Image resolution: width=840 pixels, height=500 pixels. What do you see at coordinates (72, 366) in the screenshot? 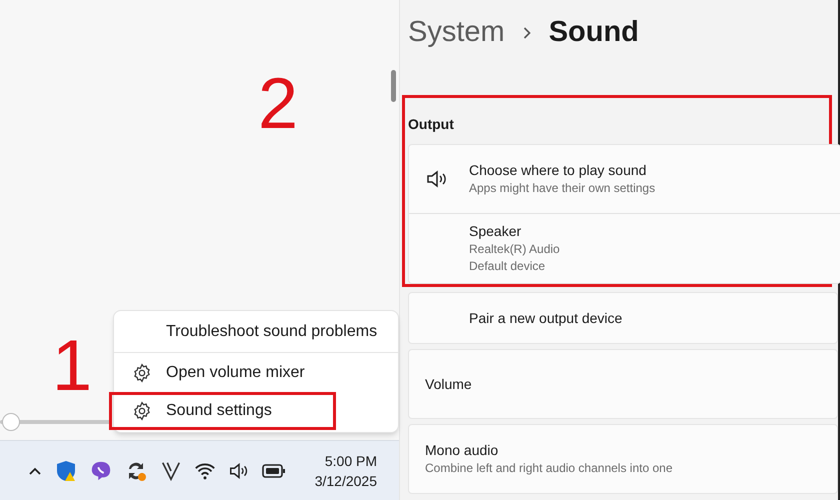
I see `step-number: 1` at bounding box center [72, 366].